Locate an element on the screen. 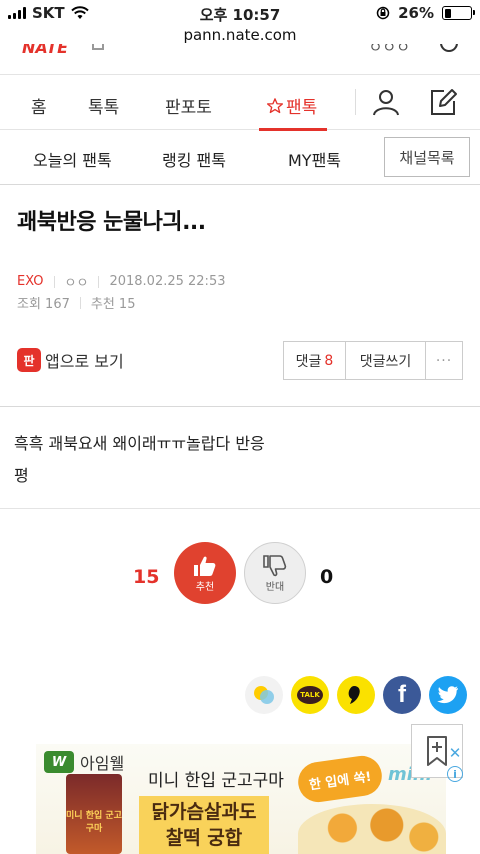  write-comment-button: 댓글쓰기 is located at coordinates (386, 360).